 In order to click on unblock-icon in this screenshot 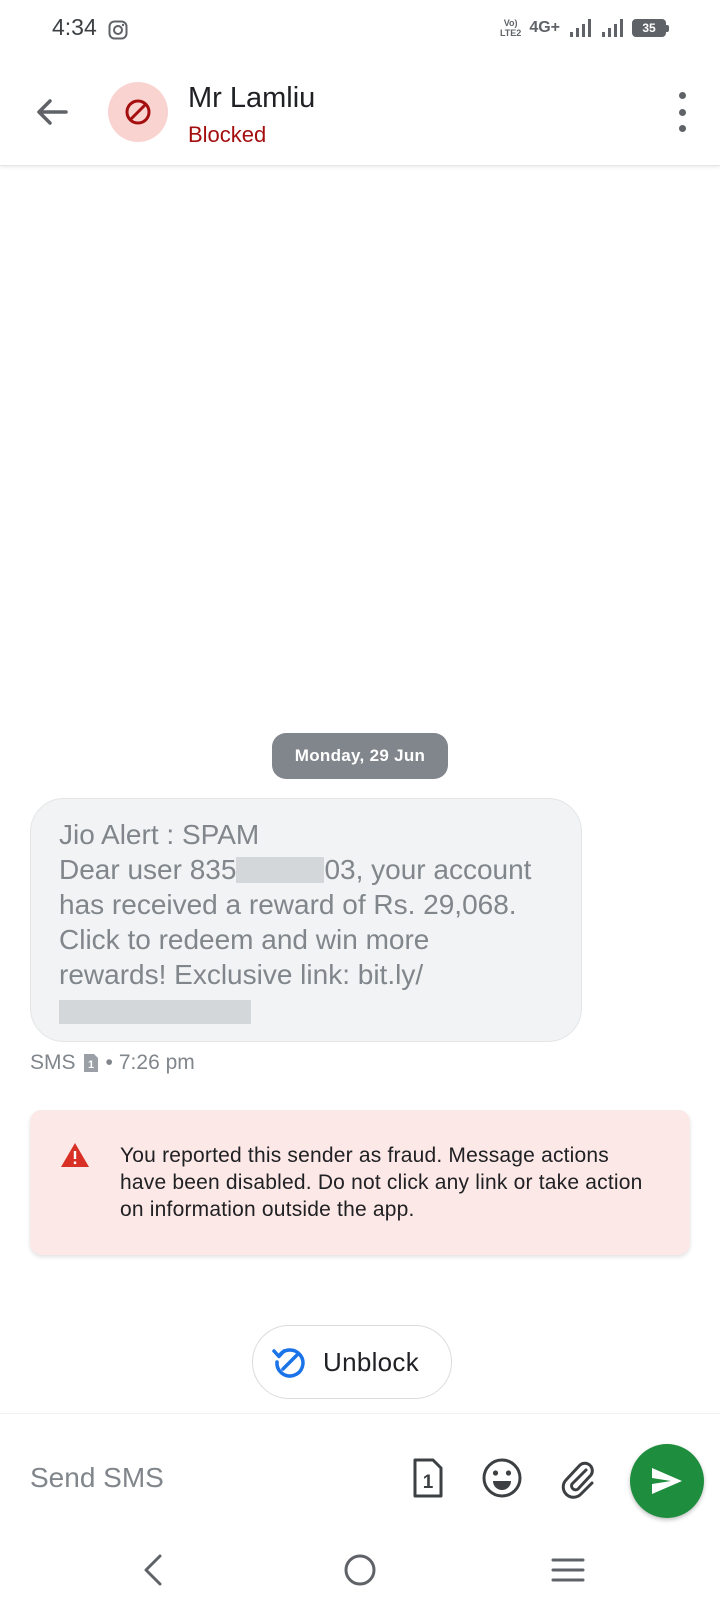, I will do `click(288, 1363)`.